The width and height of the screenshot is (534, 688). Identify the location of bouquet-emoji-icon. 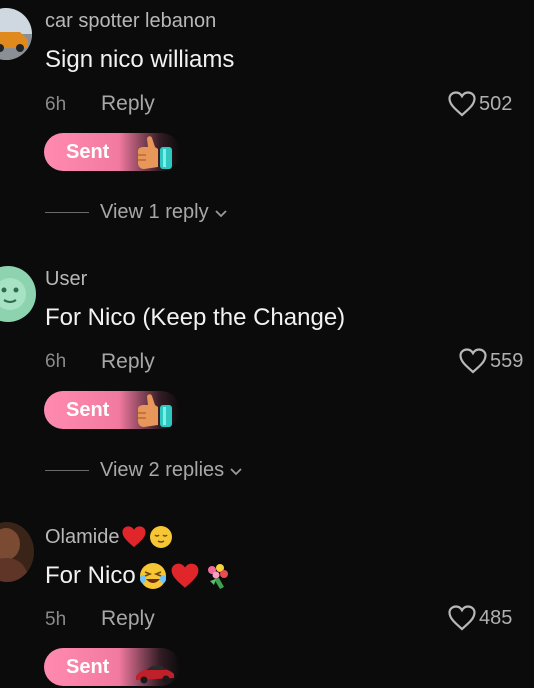
(217, 576).